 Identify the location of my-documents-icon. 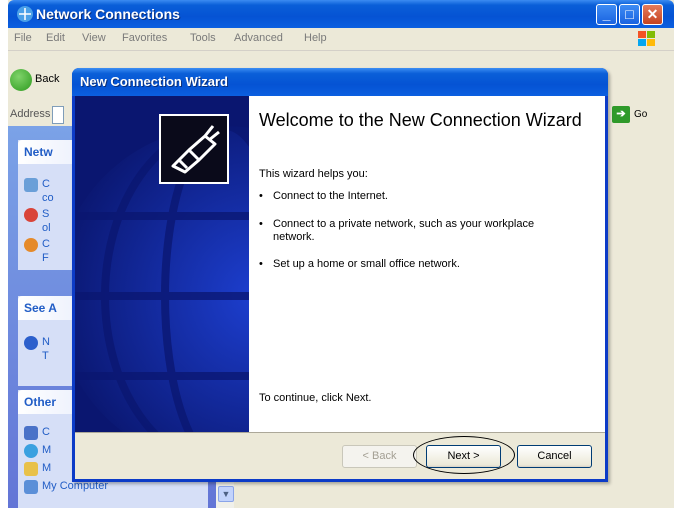
(31, 469).